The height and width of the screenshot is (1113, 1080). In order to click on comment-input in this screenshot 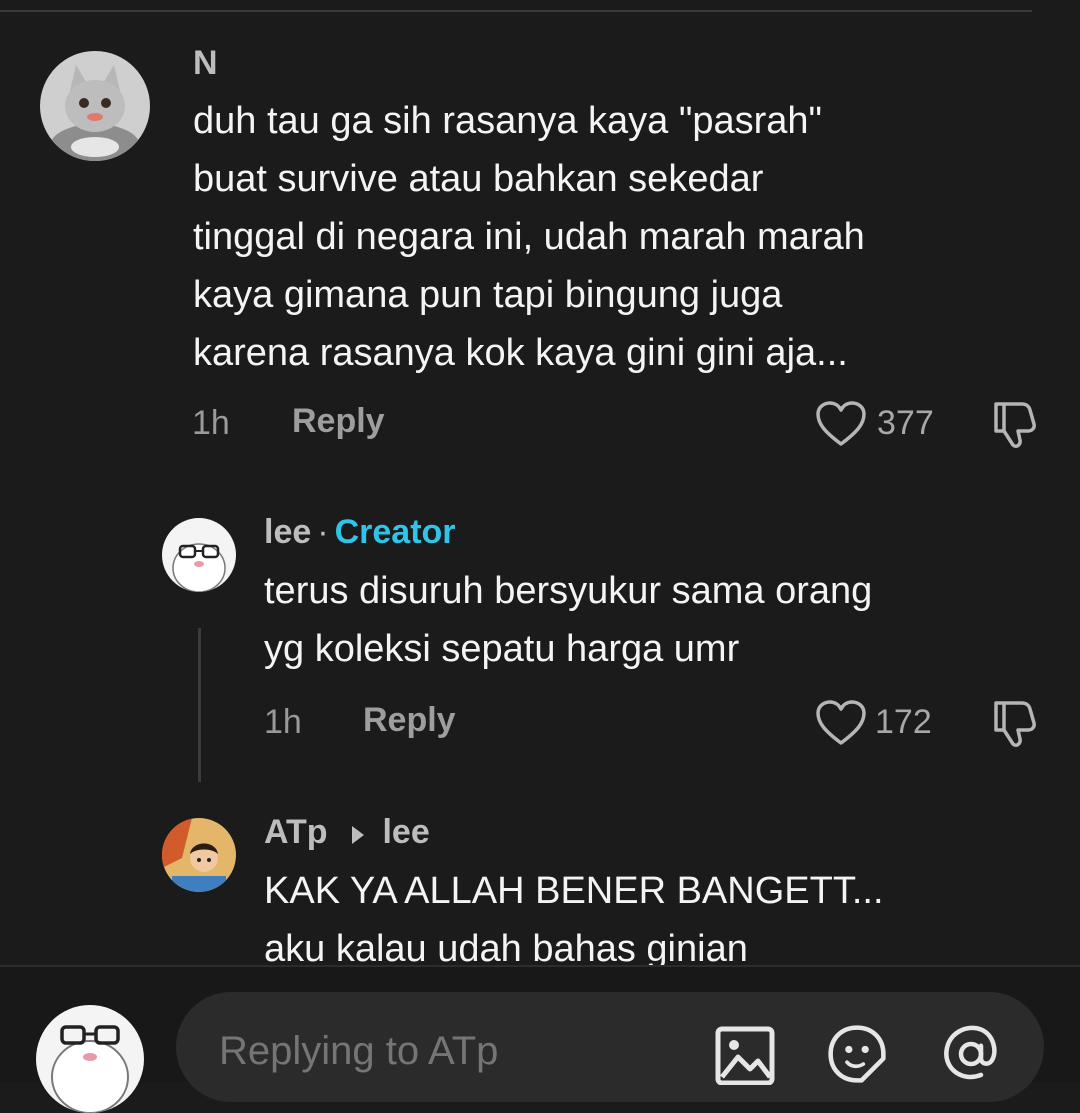, I will do `click(444, 1051)`.